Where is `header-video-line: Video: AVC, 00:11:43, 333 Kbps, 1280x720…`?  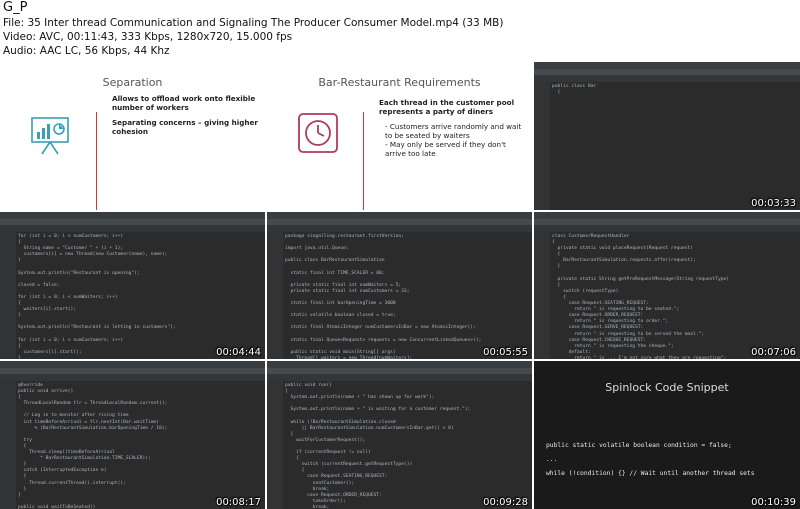 header-video-line: Video: AVC, 00:11:43, 333 Kbps, 1280x720… is located at coordinates (148, 37).